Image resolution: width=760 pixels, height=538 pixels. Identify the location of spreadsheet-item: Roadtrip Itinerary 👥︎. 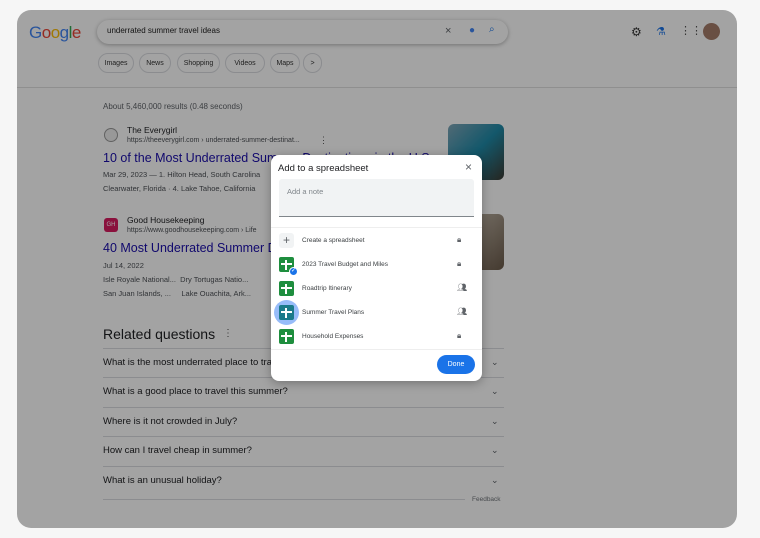
(376, 289).